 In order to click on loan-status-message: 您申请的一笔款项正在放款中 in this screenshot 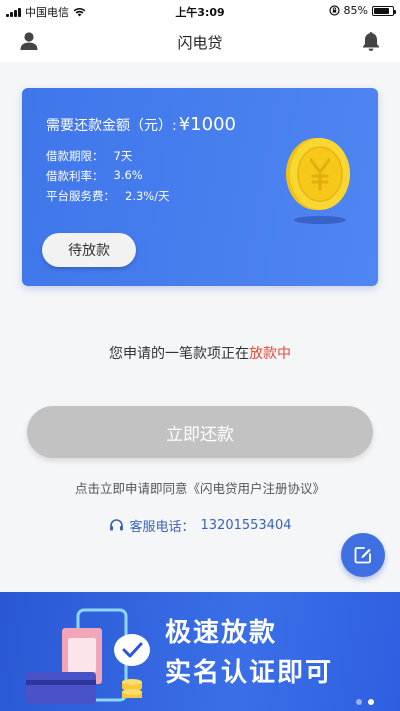, I will do `click(200, 353)`.